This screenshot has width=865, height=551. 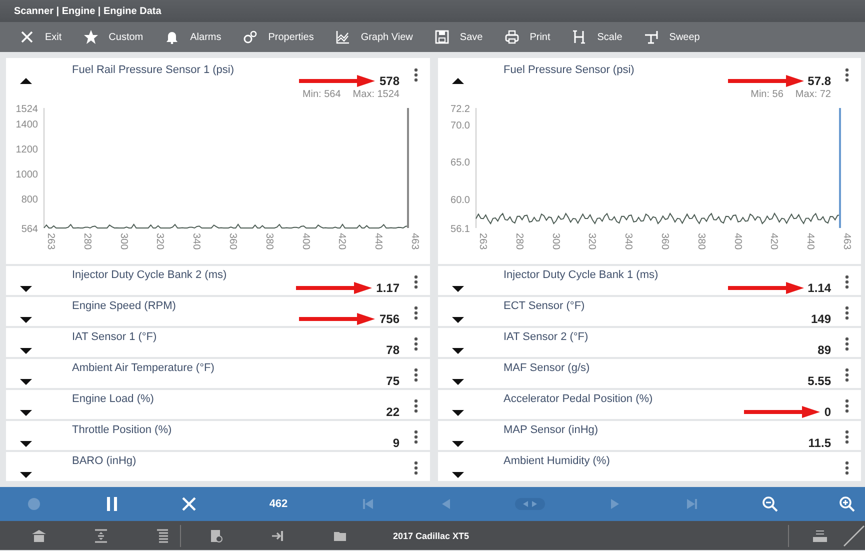 What do you see at coordinates (278, 37) in the screenshot?
I see `toolbar-button: Properties` at bounding box center [278, 37].